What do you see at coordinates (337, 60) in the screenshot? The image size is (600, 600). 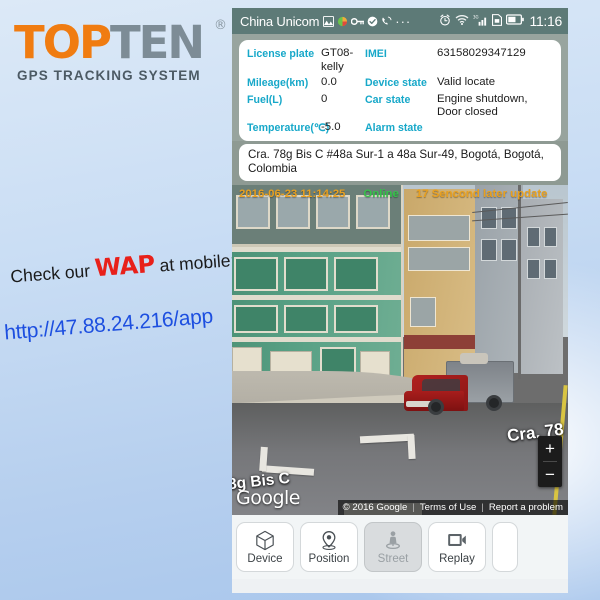 I see `value-license-plate: GT08-kelly` at bounding box center [337, 60].